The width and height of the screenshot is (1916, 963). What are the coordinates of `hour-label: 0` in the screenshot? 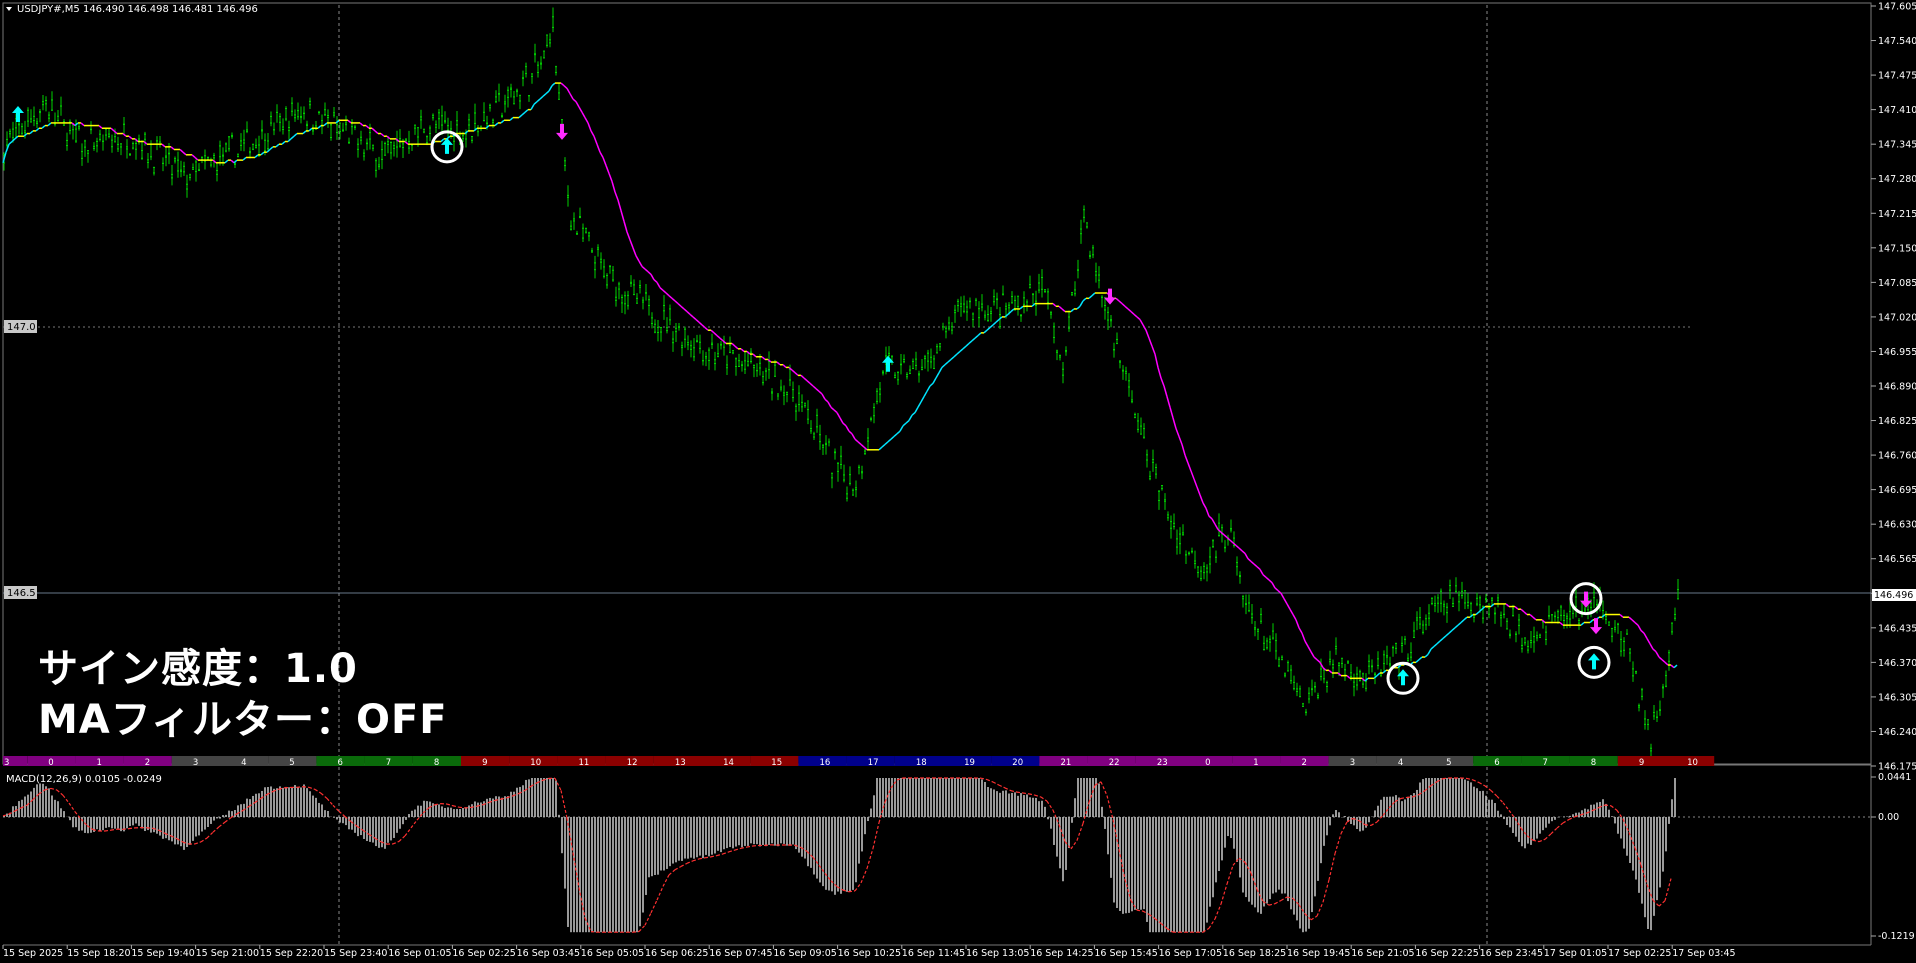 It's located at (1207, 763).